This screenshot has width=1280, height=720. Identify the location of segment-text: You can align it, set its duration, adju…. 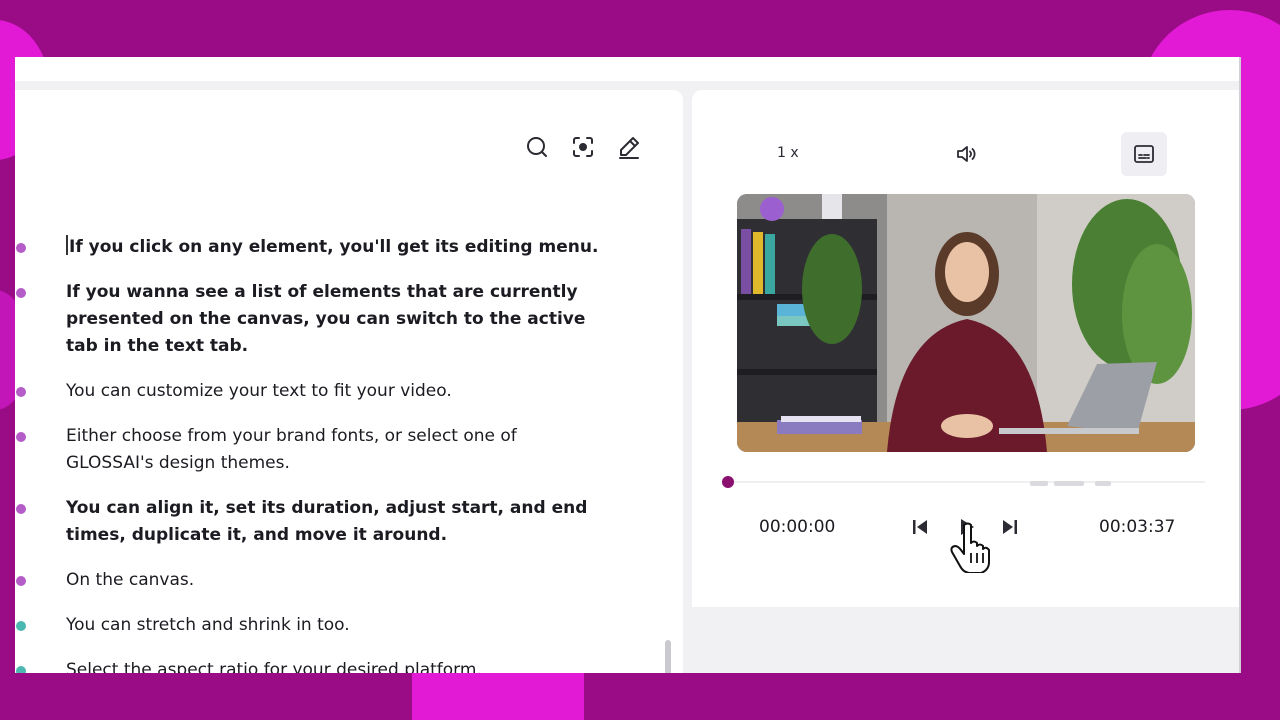
(327, 521).